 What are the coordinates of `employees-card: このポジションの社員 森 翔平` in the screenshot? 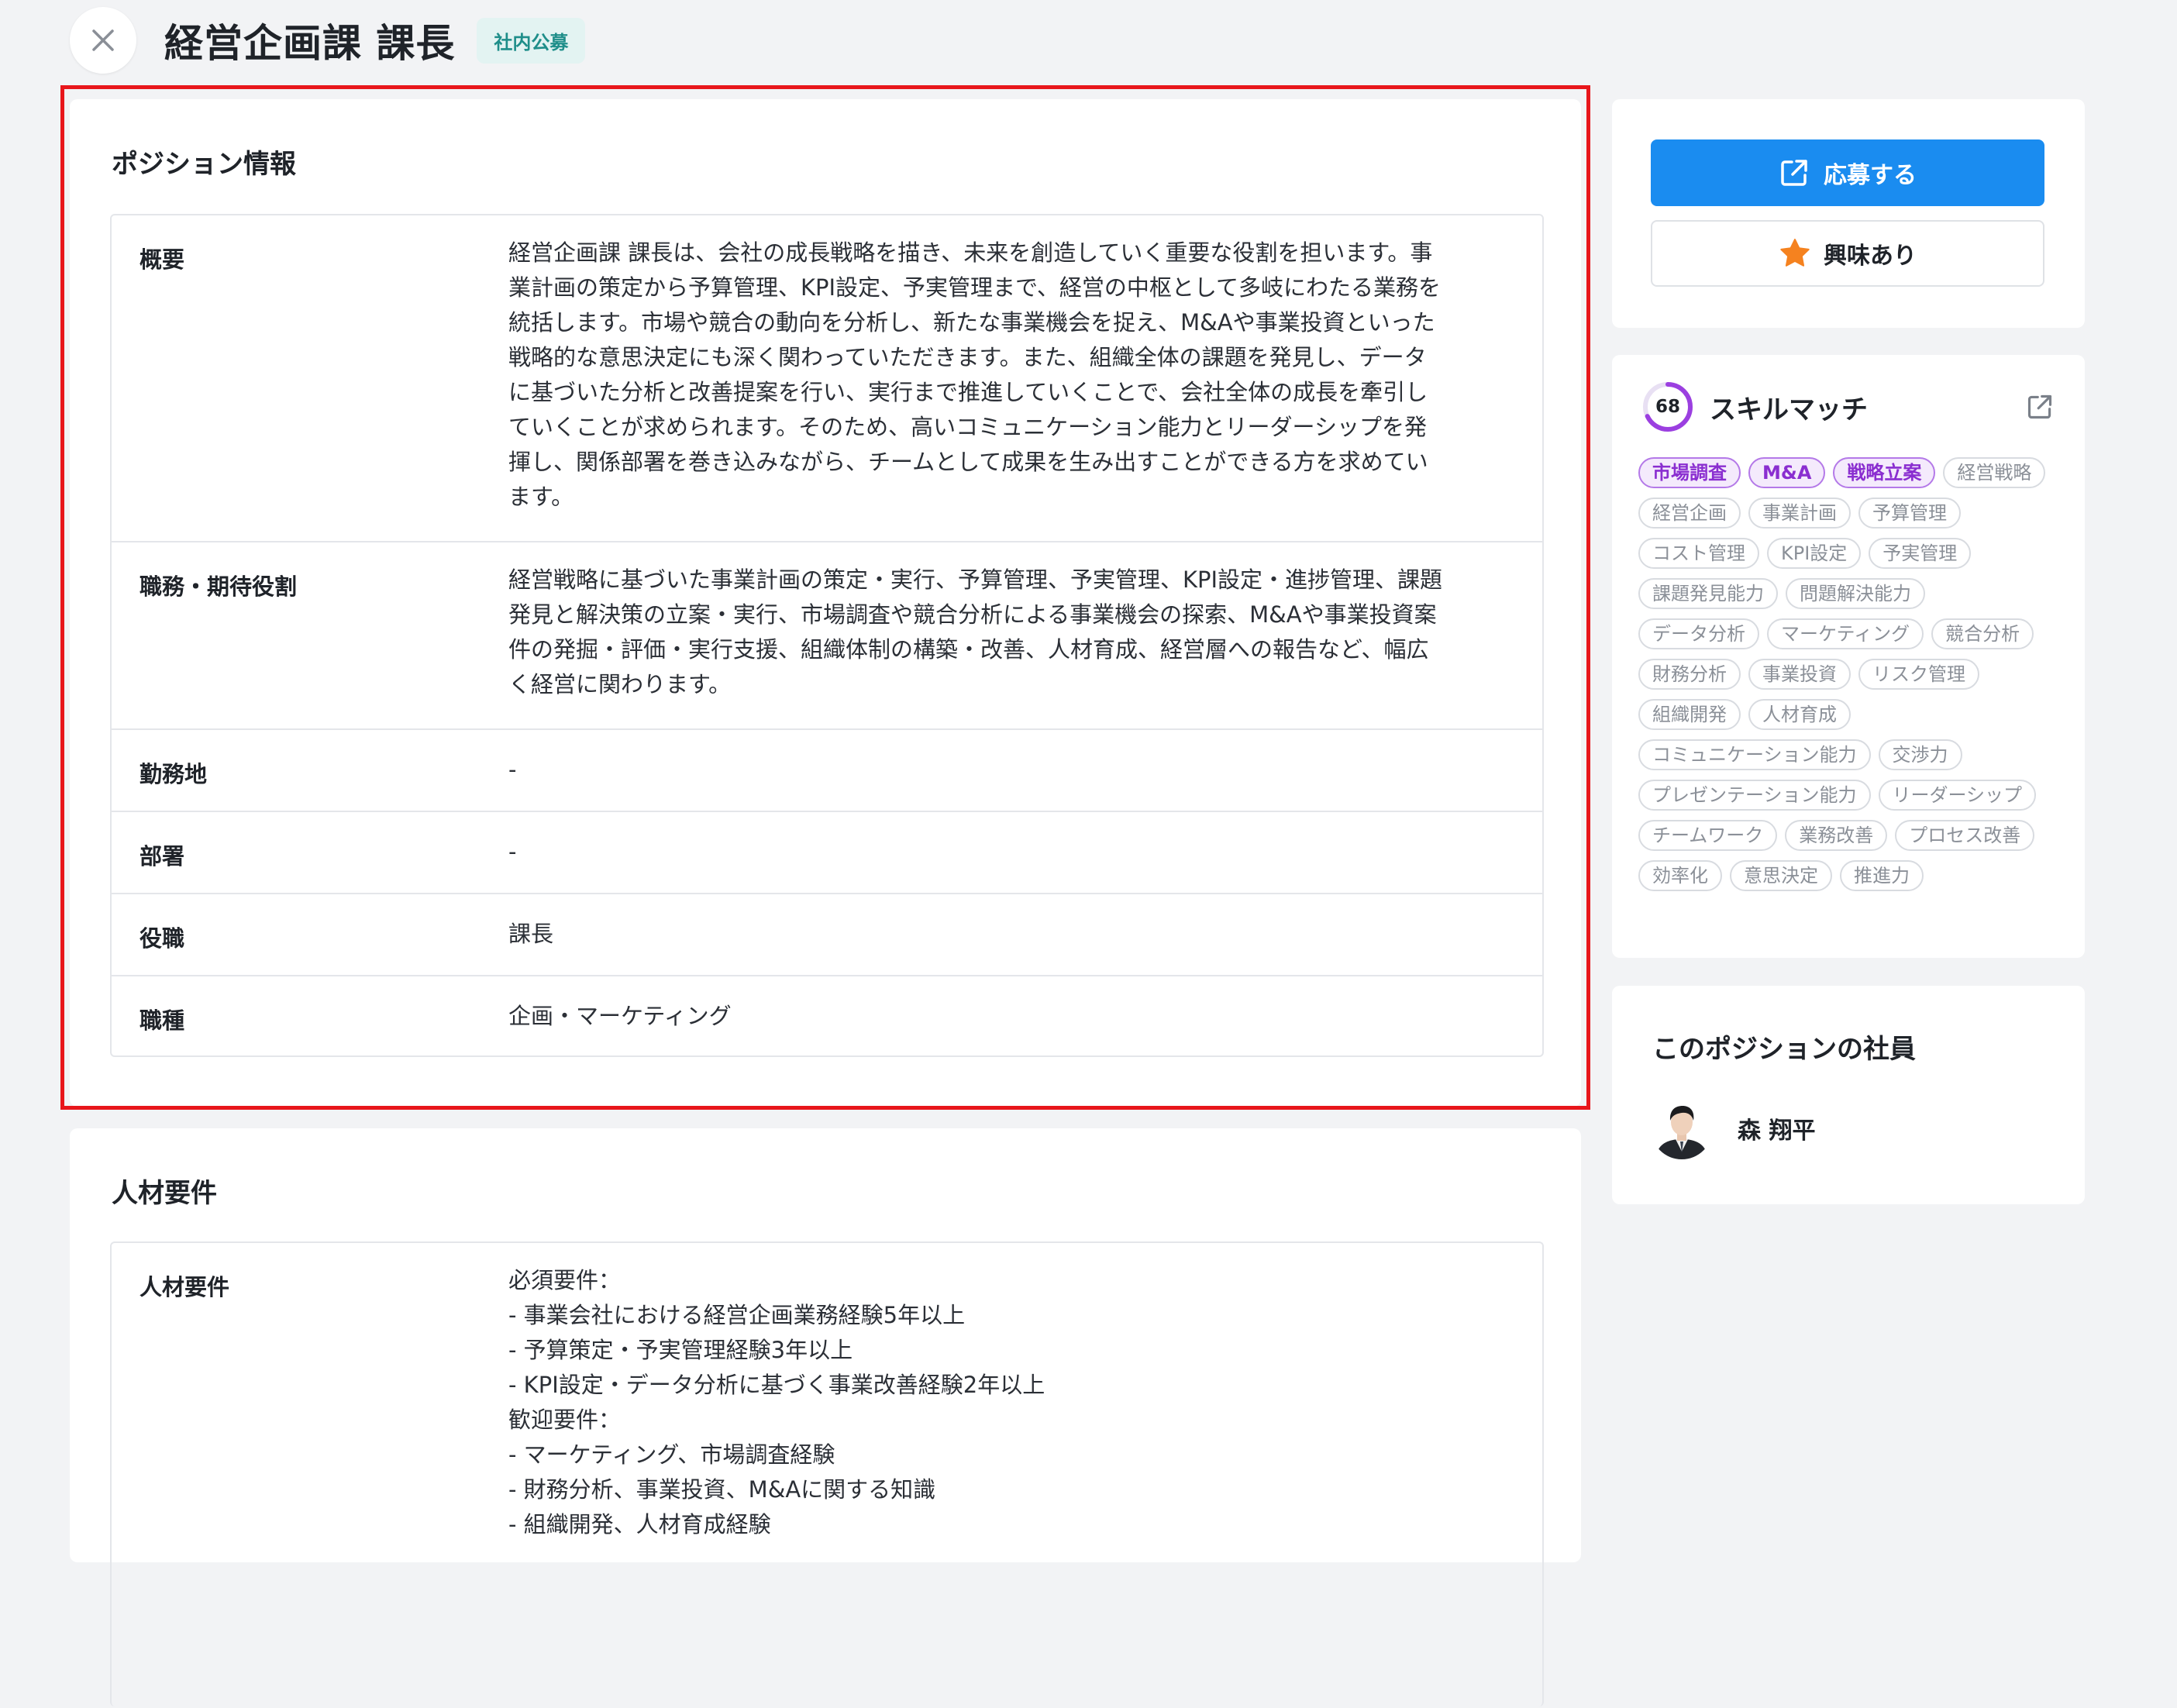 It's located at (1849, 1095).